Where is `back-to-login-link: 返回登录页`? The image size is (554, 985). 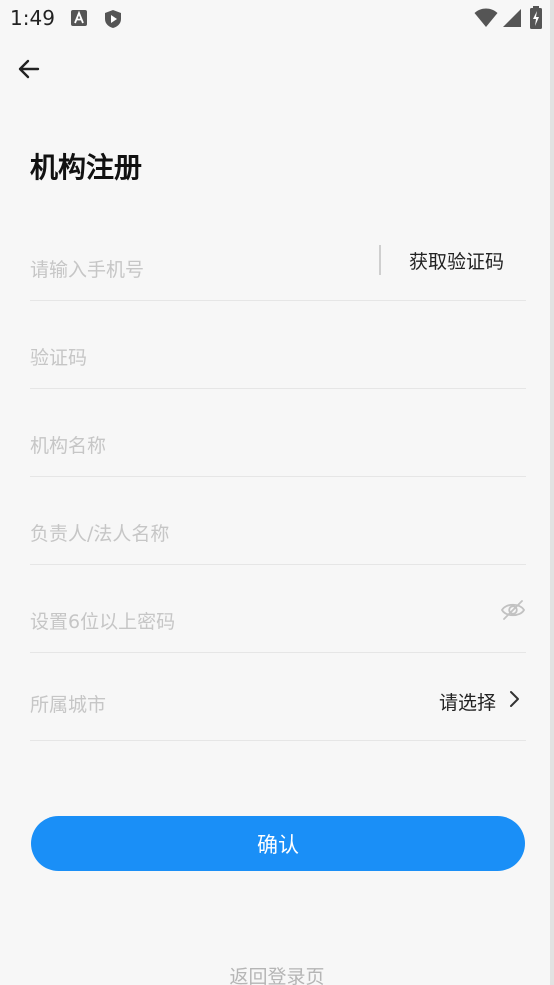
back-to-login-link: 返回登录页 is located at coordinates (277, 973).